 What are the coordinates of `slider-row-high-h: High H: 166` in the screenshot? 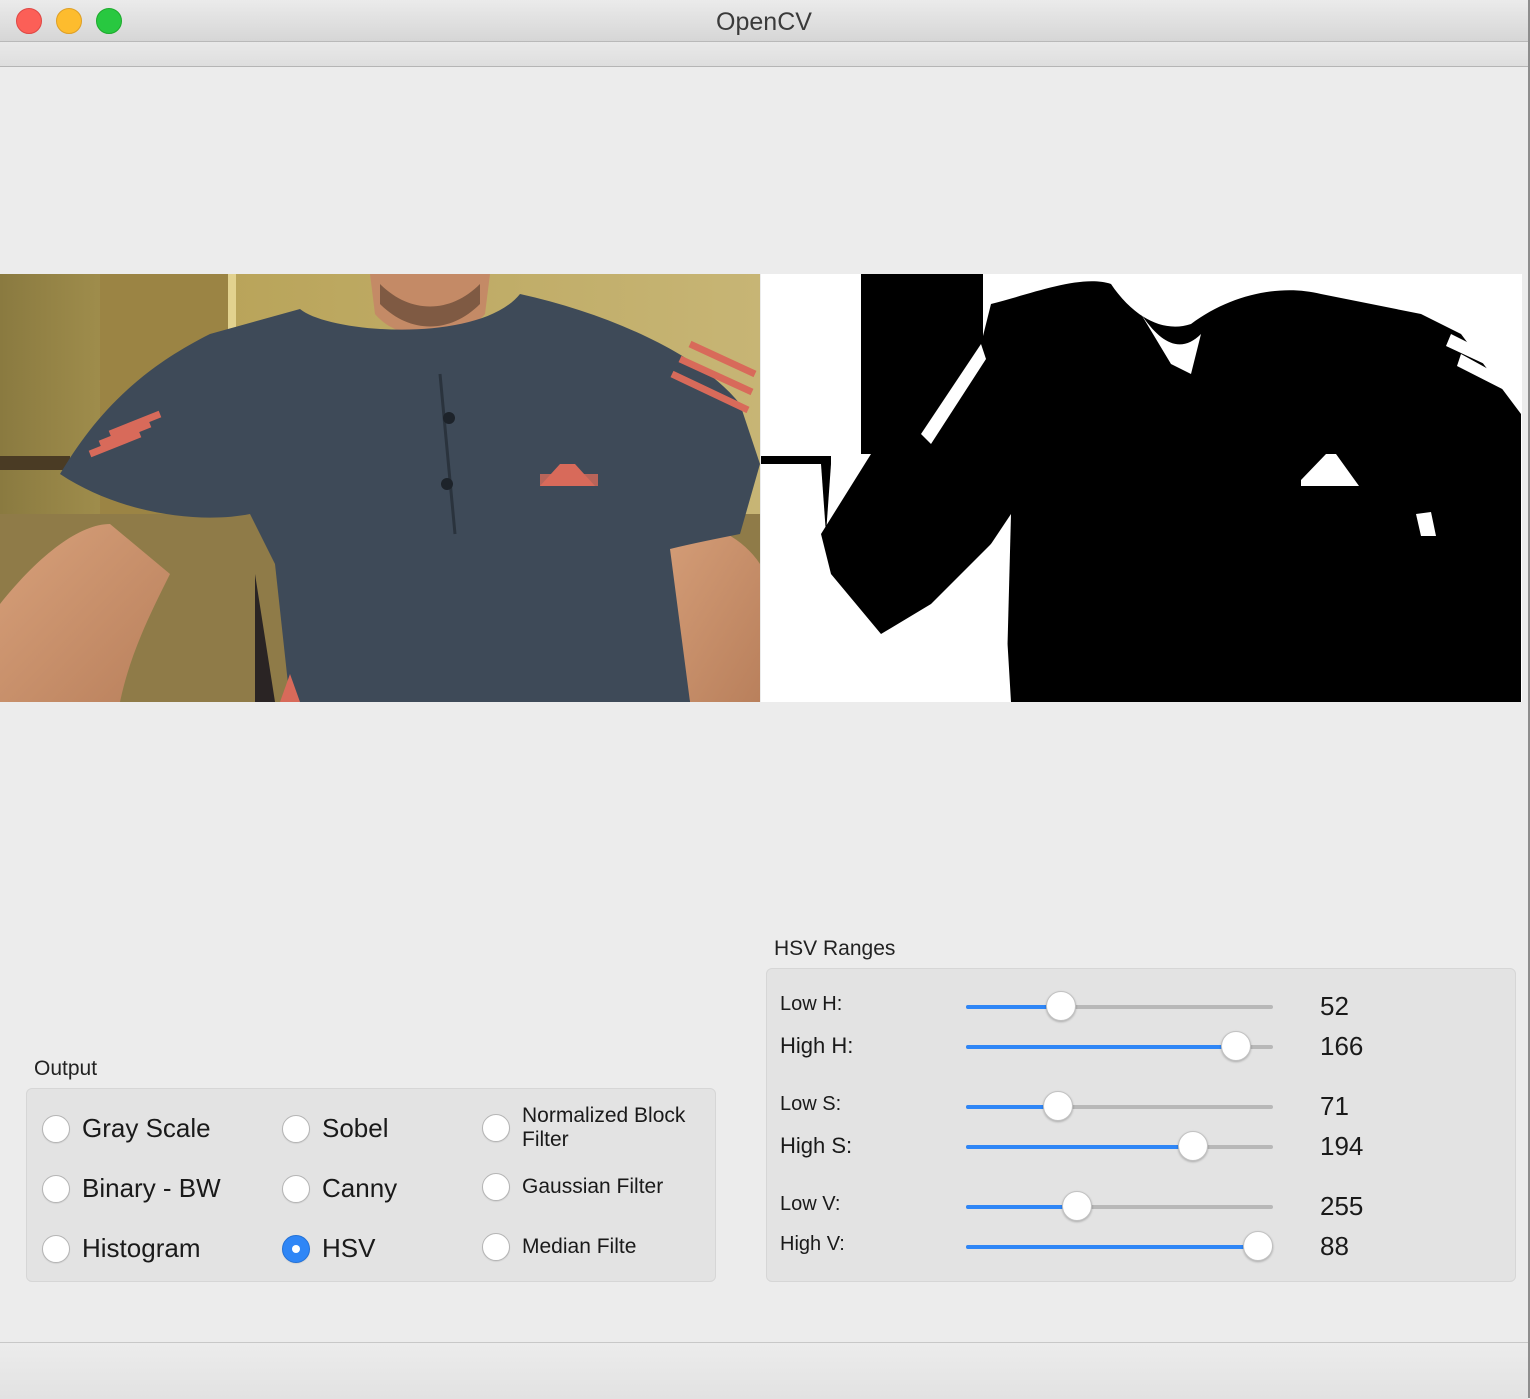 It's located at (1140, 1047).